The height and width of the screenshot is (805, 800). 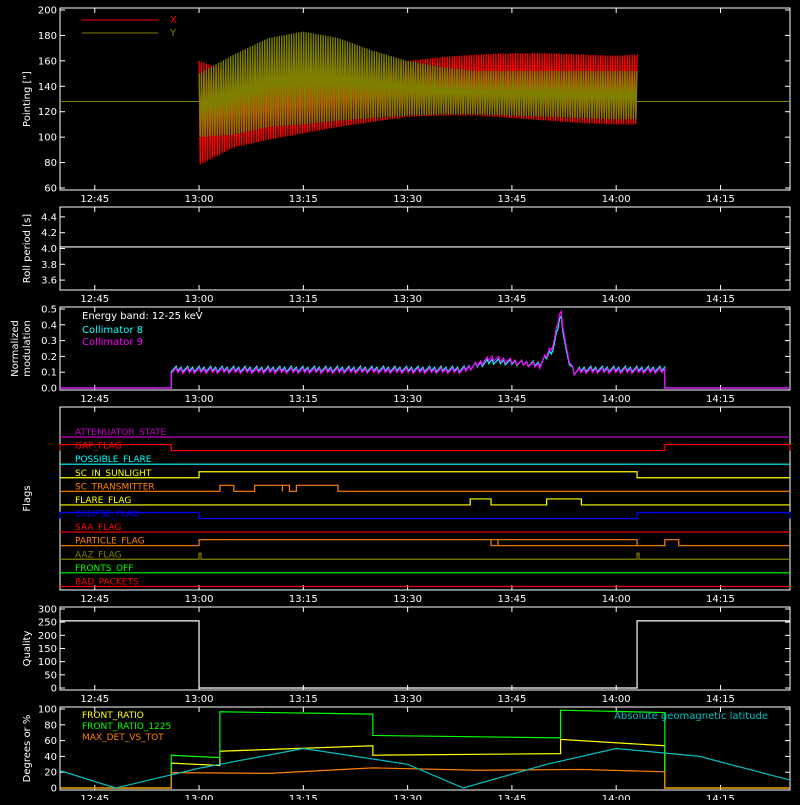 What do you see at coordinates (173, 33) in the screenshot?
I see `legend-label: Y` at bounding box center [173, 33].